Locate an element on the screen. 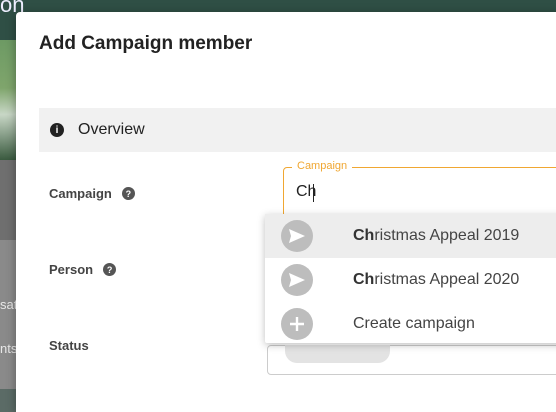  overview-section-header: i Overview is located at coordinates (297, 130).